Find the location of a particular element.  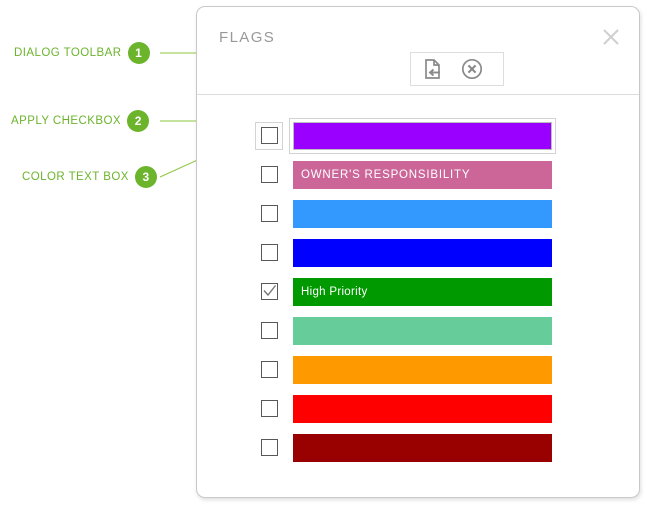

callout-color-text-box: COLOR TEXT BOX 3 is located at coordinates (89, 177).